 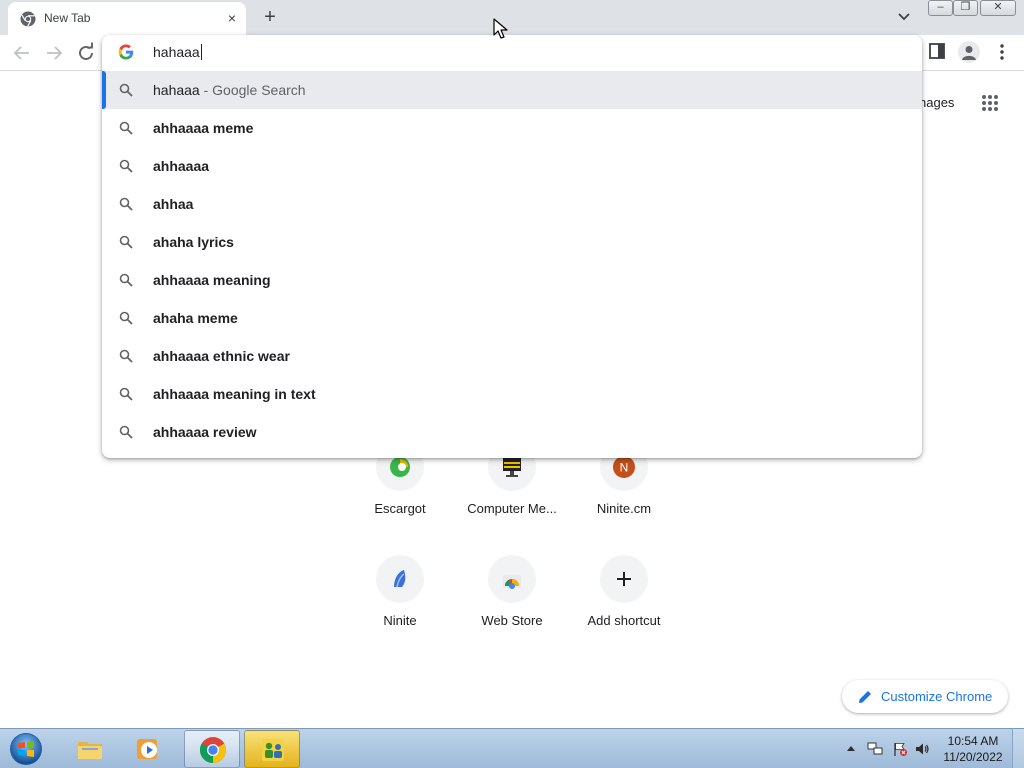 I want to click on google-g-icon, so click(x=126, y=52).